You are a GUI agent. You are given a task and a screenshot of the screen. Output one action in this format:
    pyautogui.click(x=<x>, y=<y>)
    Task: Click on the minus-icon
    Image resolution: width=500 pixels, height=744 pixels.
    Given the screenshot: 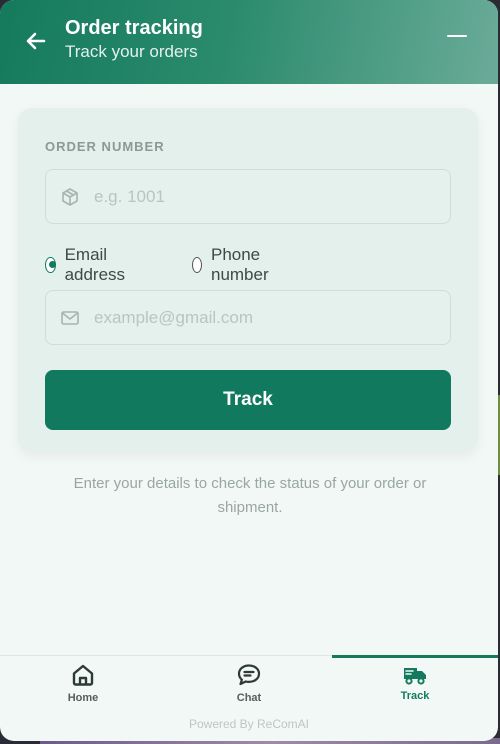 What is the action you would take?
    pyautogui.click(x=457, y=36)
    